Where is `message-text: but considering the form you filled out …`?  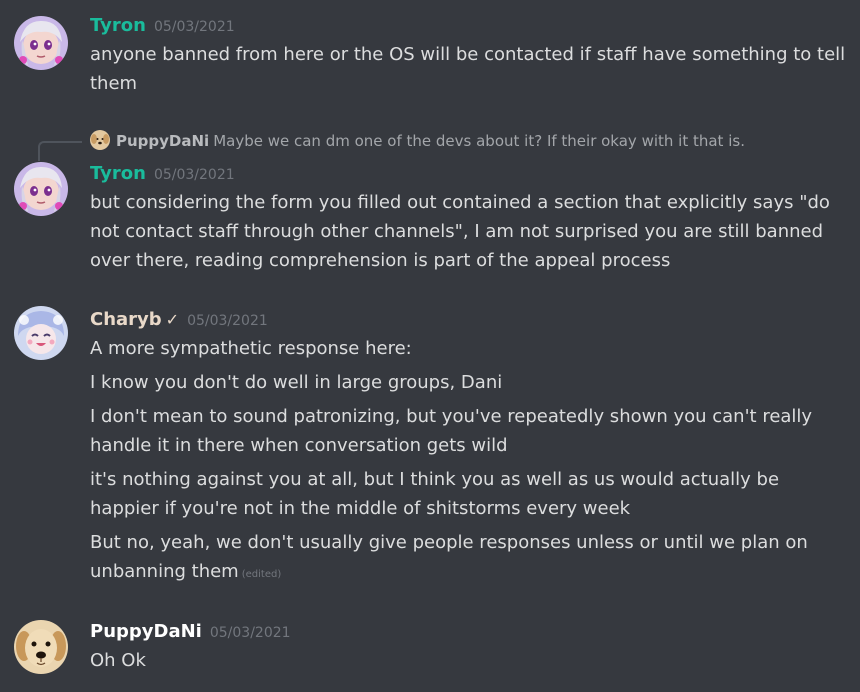 message-text: but considering the form you filled out … is located at coordinates (460, 231).